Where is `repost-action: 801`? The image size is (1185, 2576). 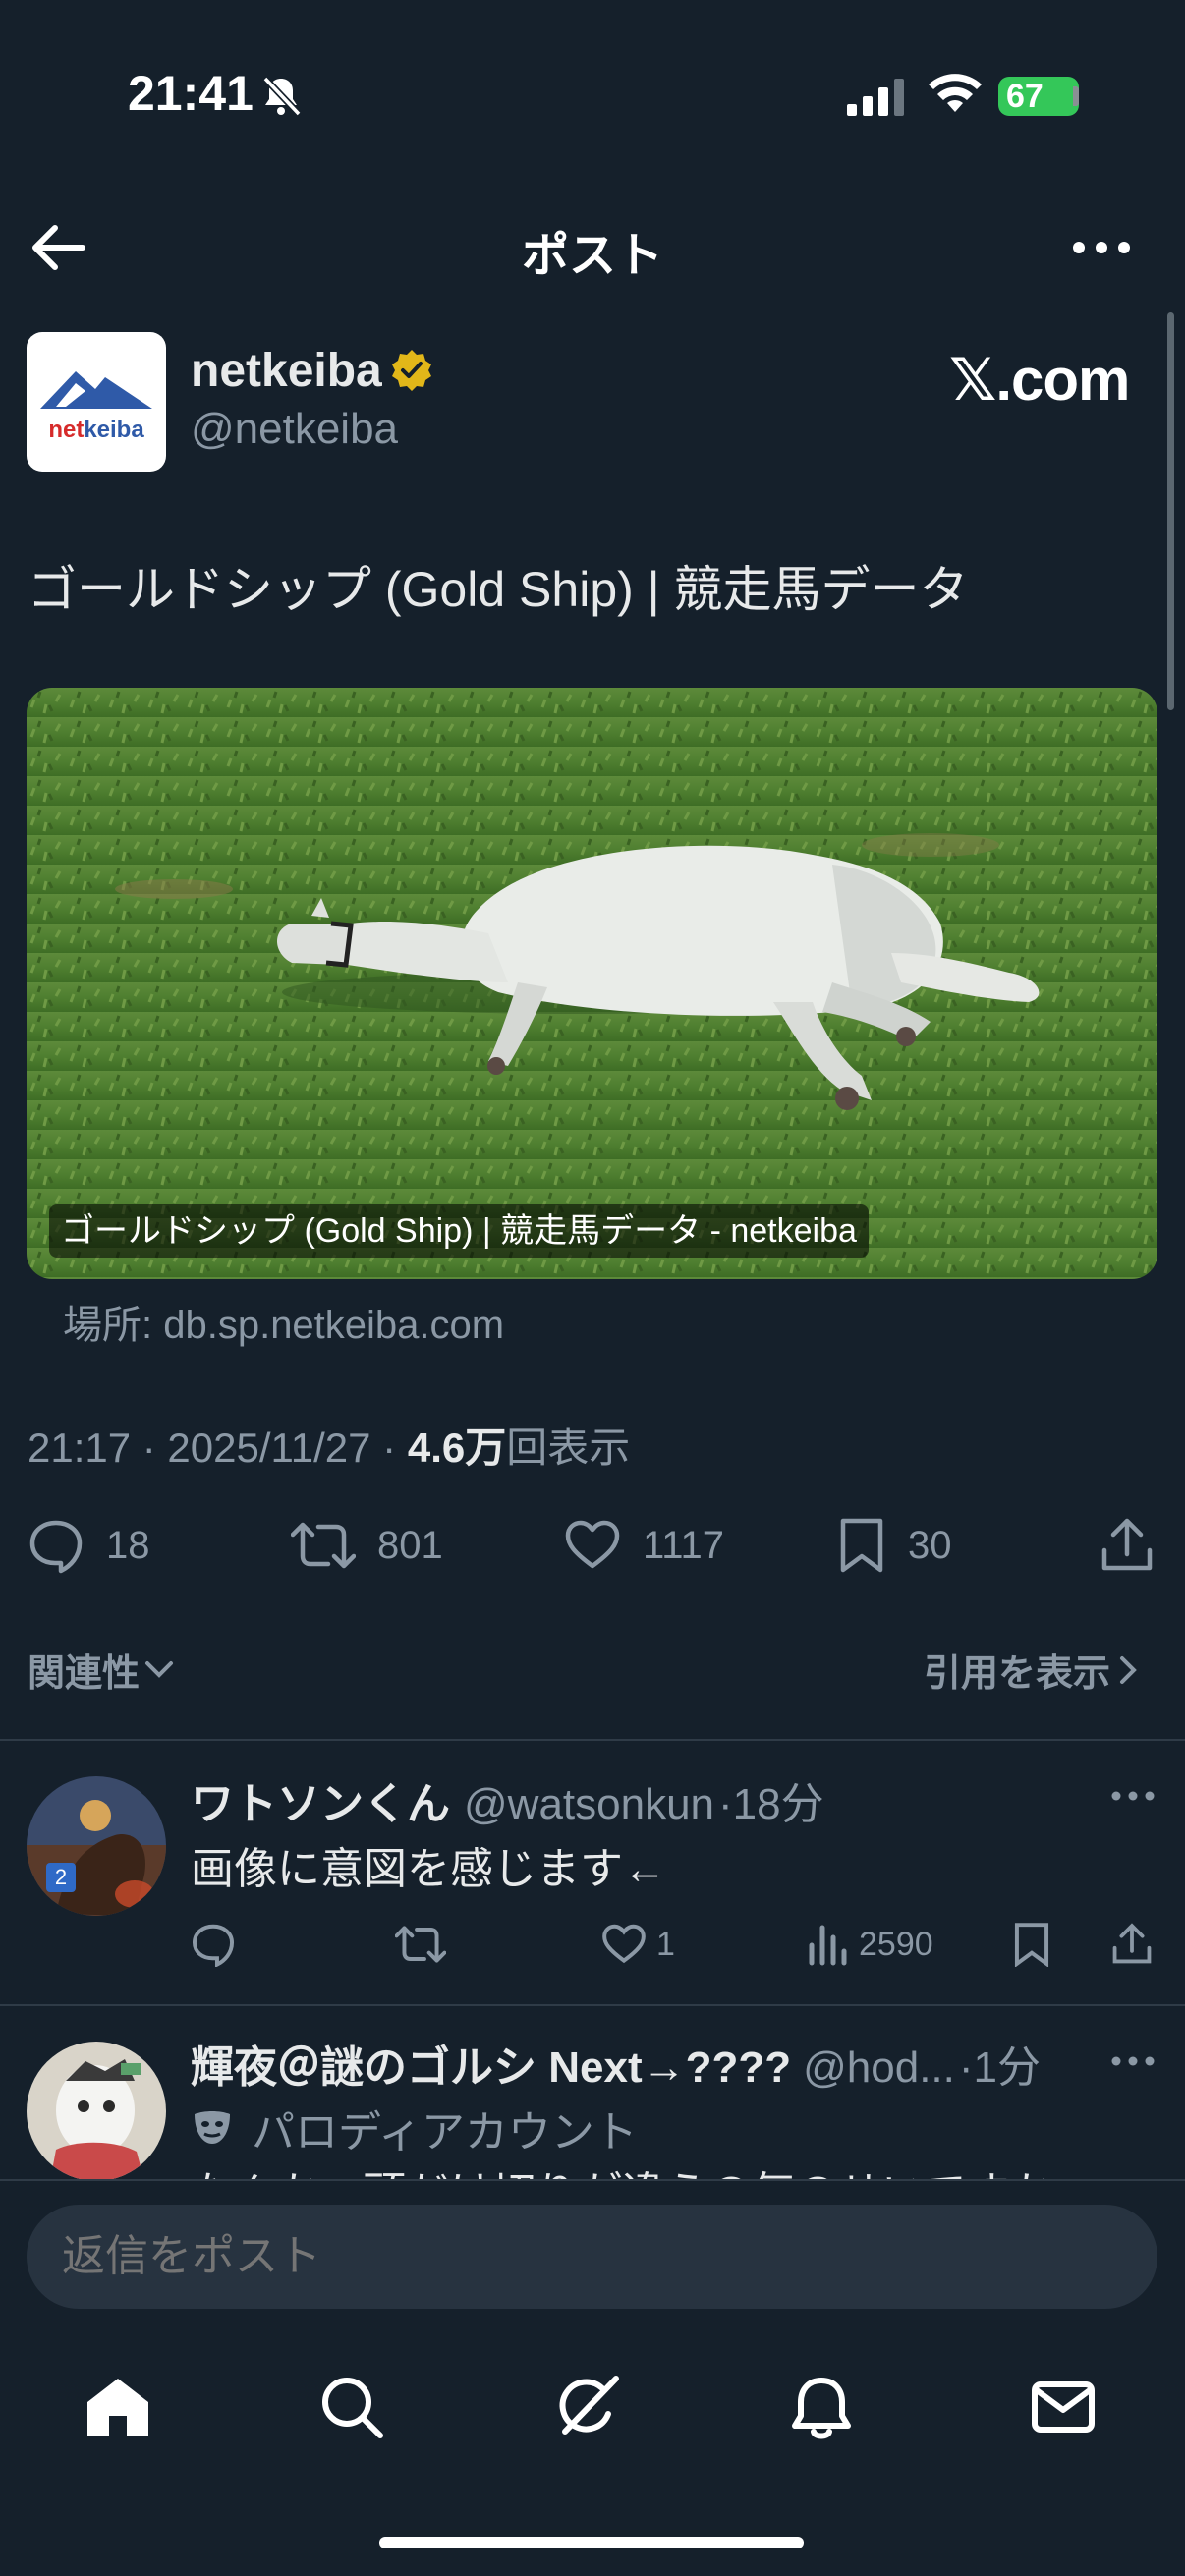 repost-action: 801 is located at coordinates (367, 1545).